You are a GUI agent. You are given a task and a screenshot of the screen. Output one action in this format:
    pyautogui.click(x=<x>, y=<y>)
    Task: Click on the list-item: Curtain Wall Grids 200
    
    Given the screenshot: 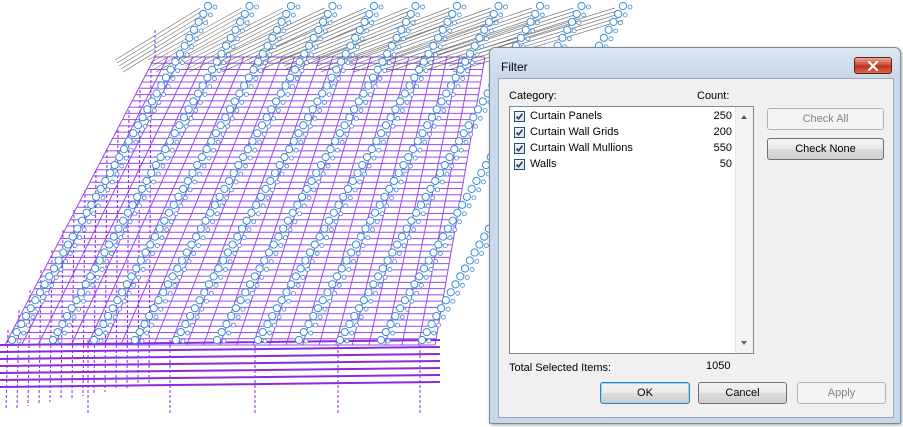 What is the action you would take?
    pyautogui.click(x=623, y=133)
    